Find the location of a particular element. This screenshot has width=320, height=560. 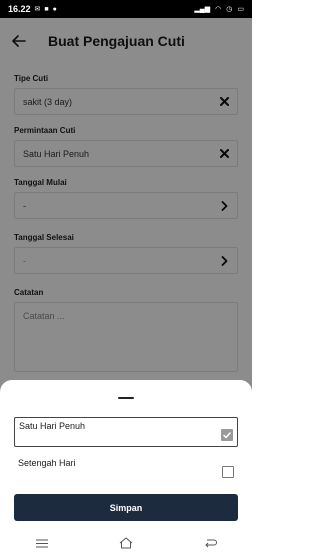

option-label: Setengah Hari is located at coordinates (47, 463).